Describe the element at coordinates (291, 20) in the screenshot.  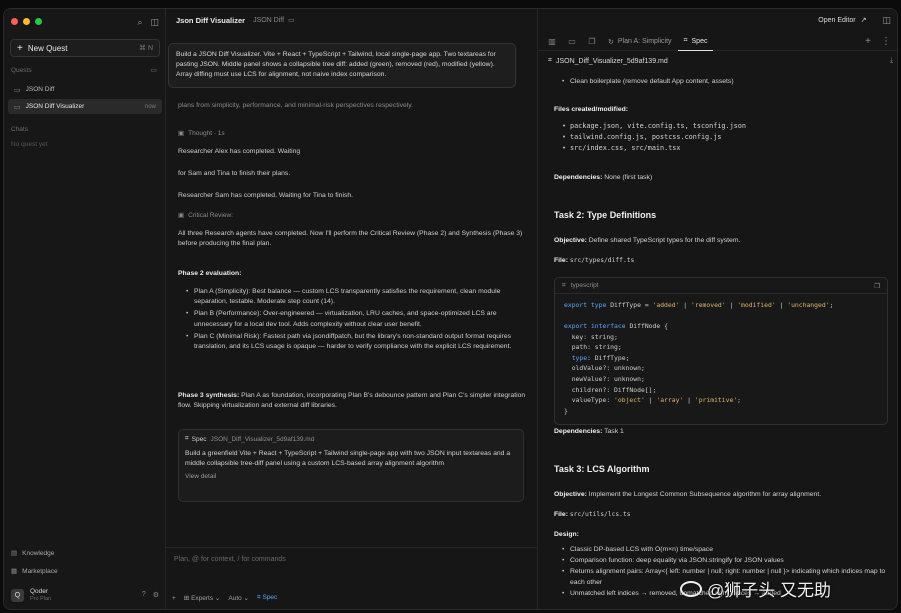
I see `monitor-icon: ▭` at that location.